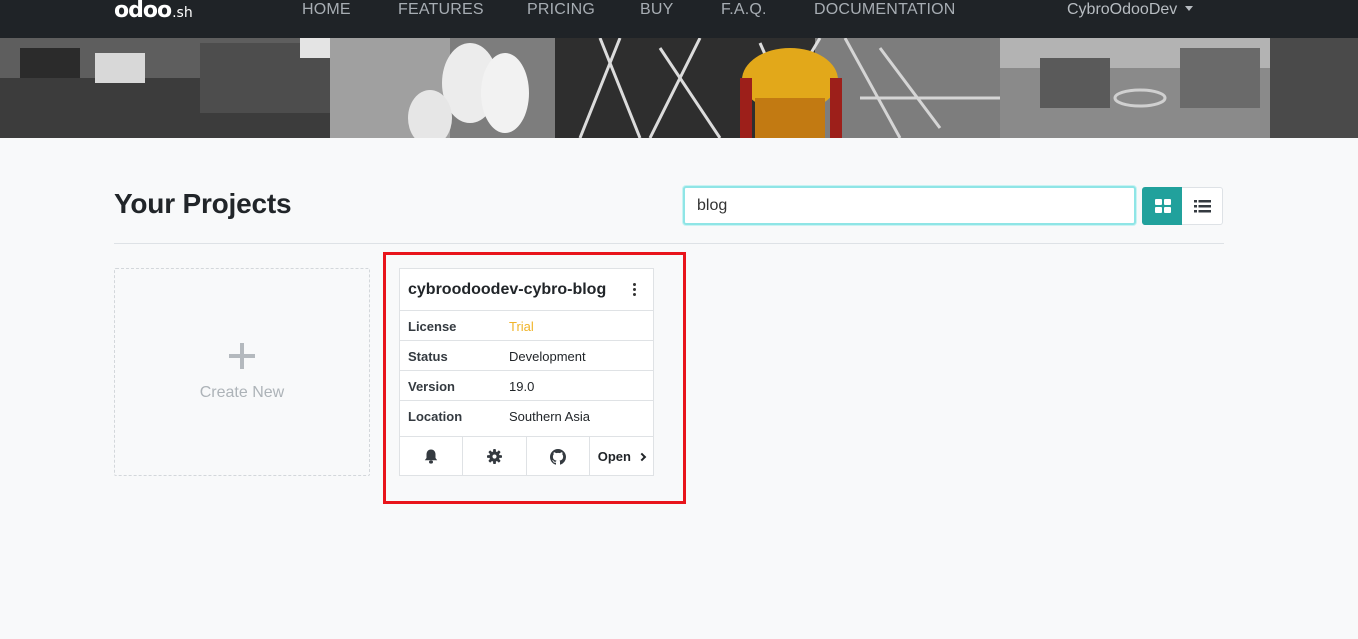 This screenshot has width=1358, height=639. I want to click on caret-down-icon, so click(1189, 8).